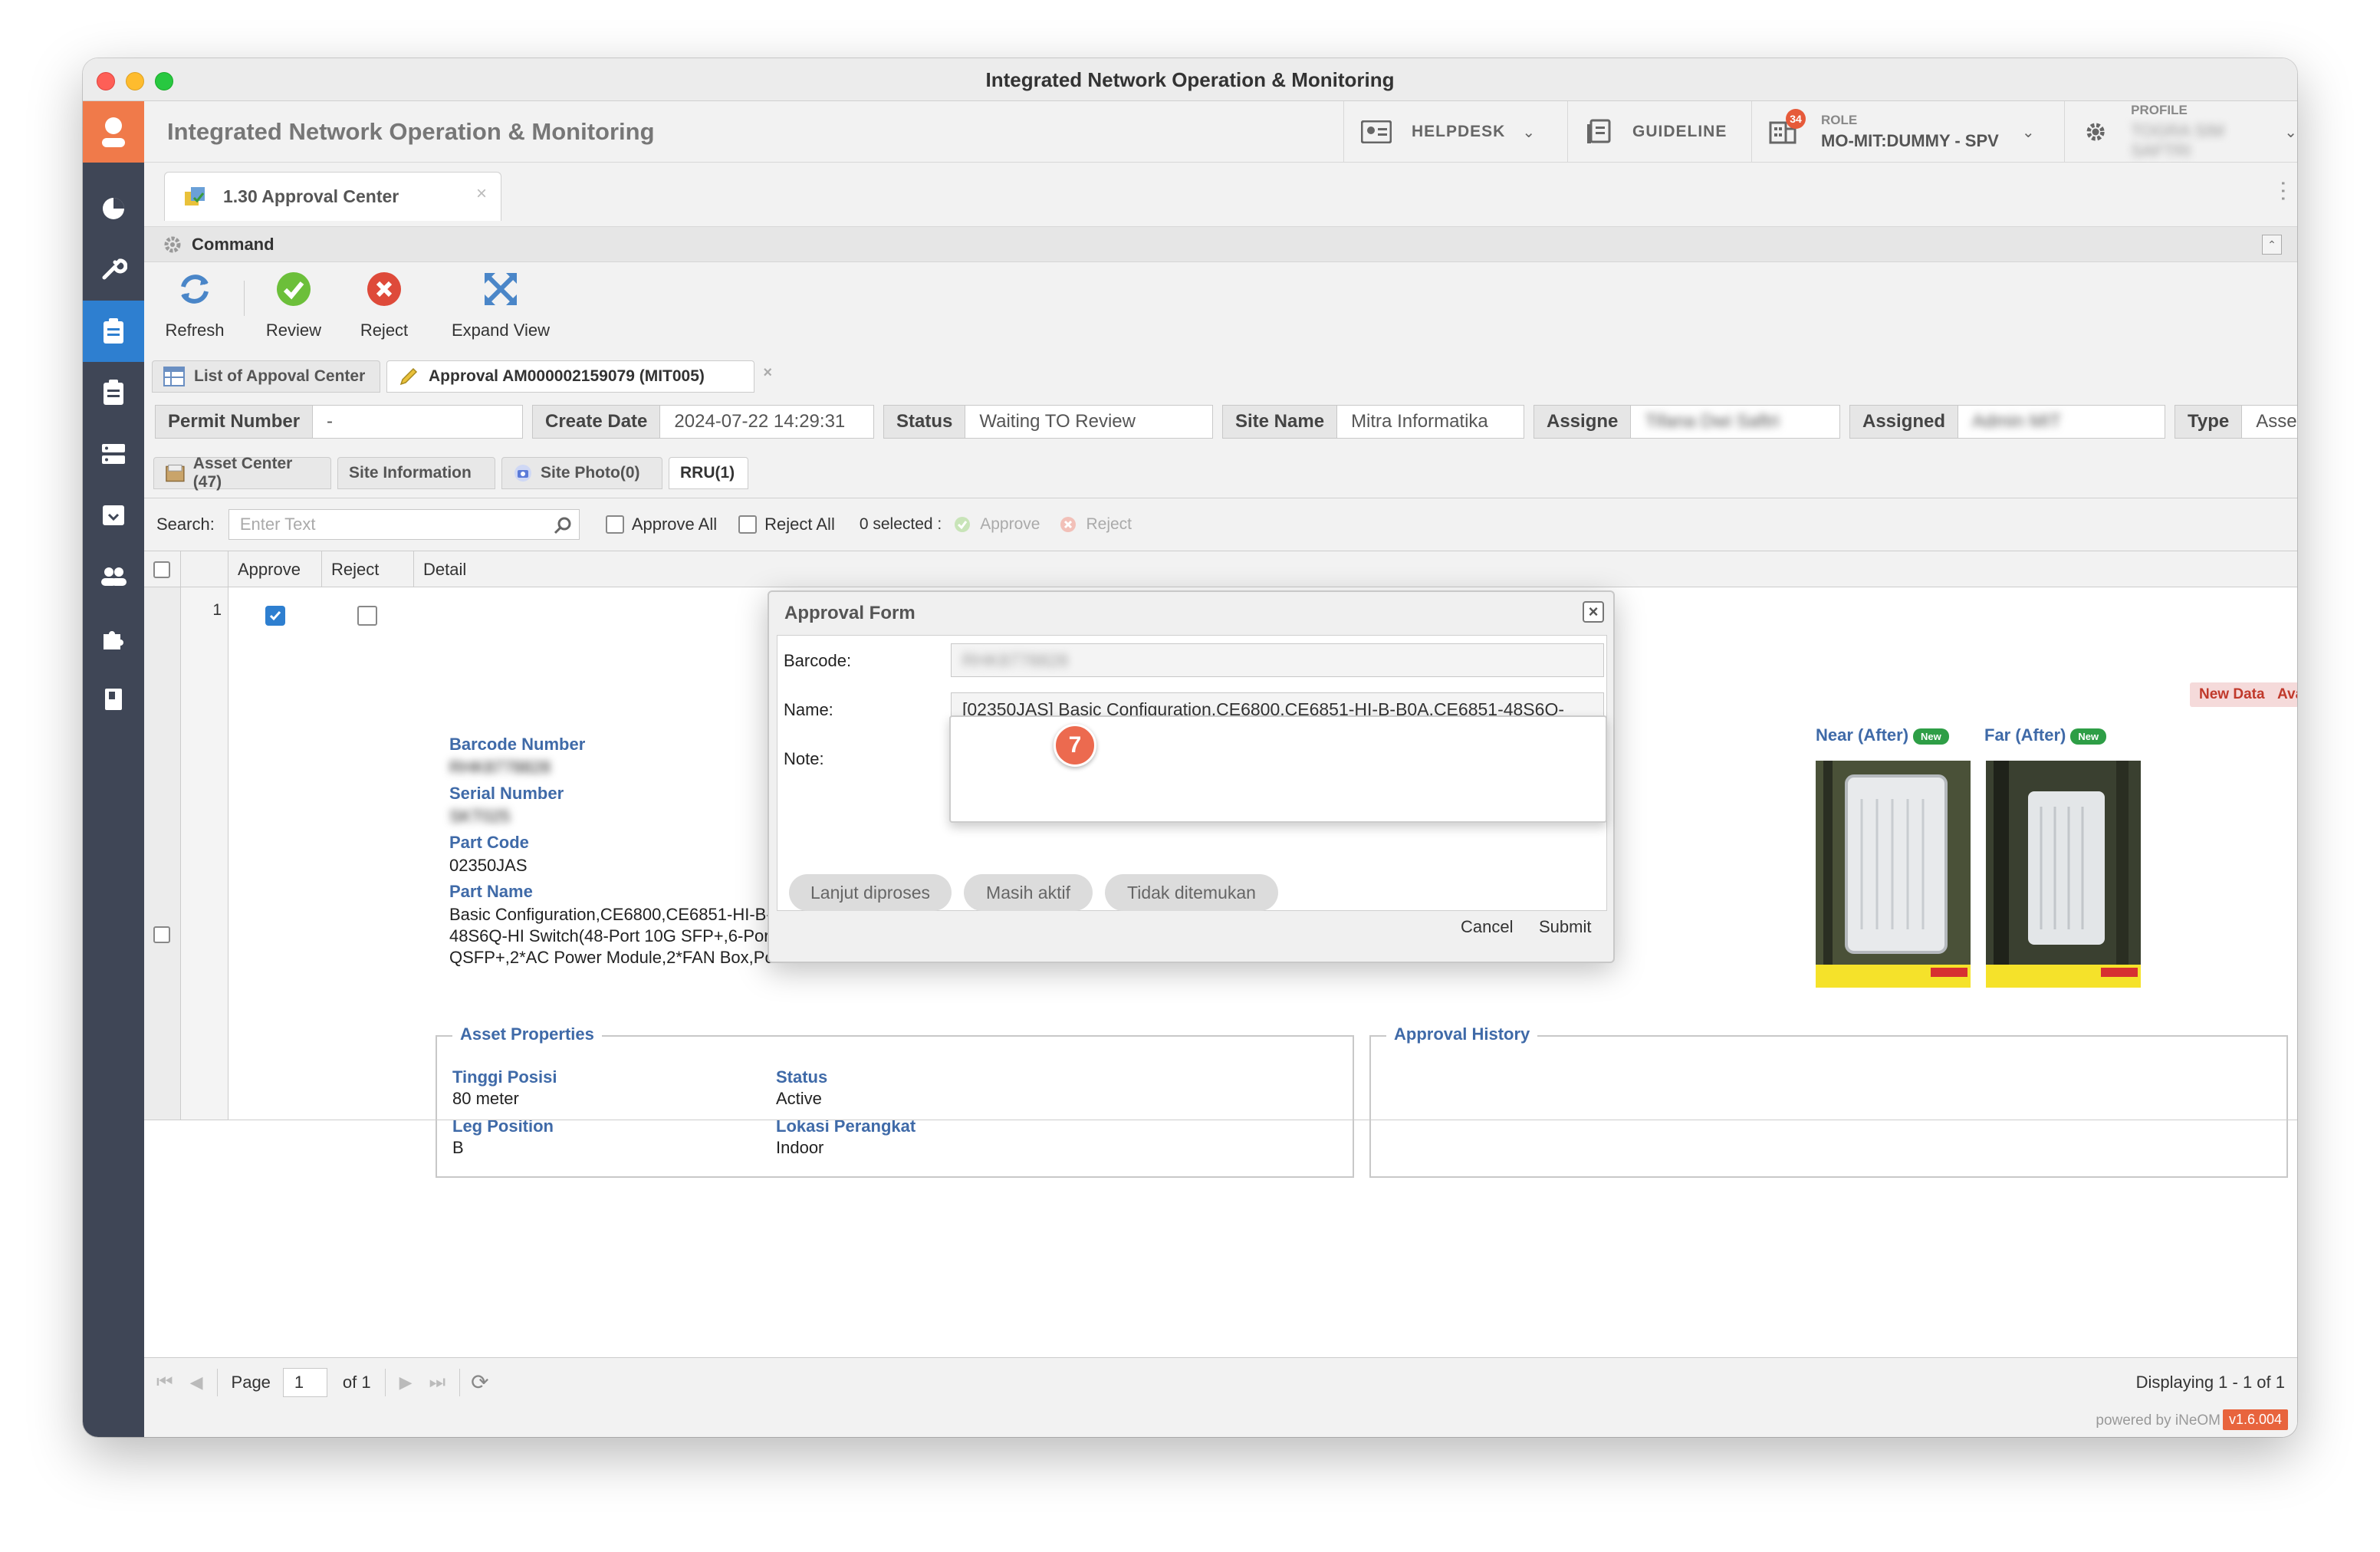 This screenshot has width=2380, height=1552. What do you see at coordinates (1593, 612) in the screenshot?
I see `close-dialog-button: ×` at bounding box center [1593, 612].